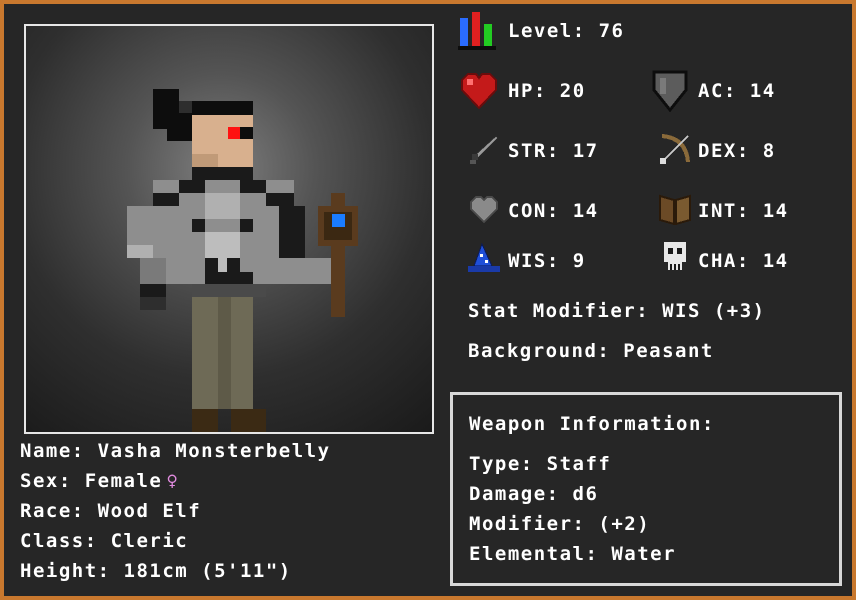  What do you see at coordinates (156, 571) in the screenshot?
I see `character-height: Height: 181cm (5'11")` at bounding box center [156, 571].